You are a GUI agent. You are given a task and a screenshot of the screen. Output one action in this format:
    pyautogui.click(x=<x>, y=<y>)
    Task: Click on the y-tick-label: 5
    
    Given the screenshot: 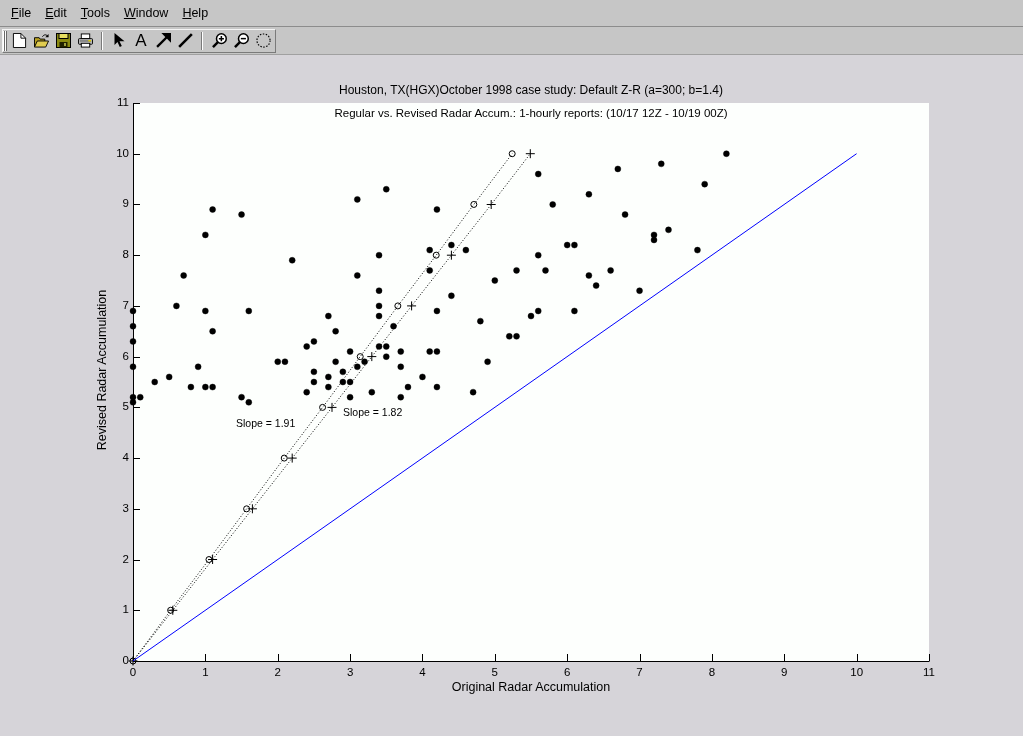 What is the action you would take?
    pyautogui.click(x=125, y=406)
    